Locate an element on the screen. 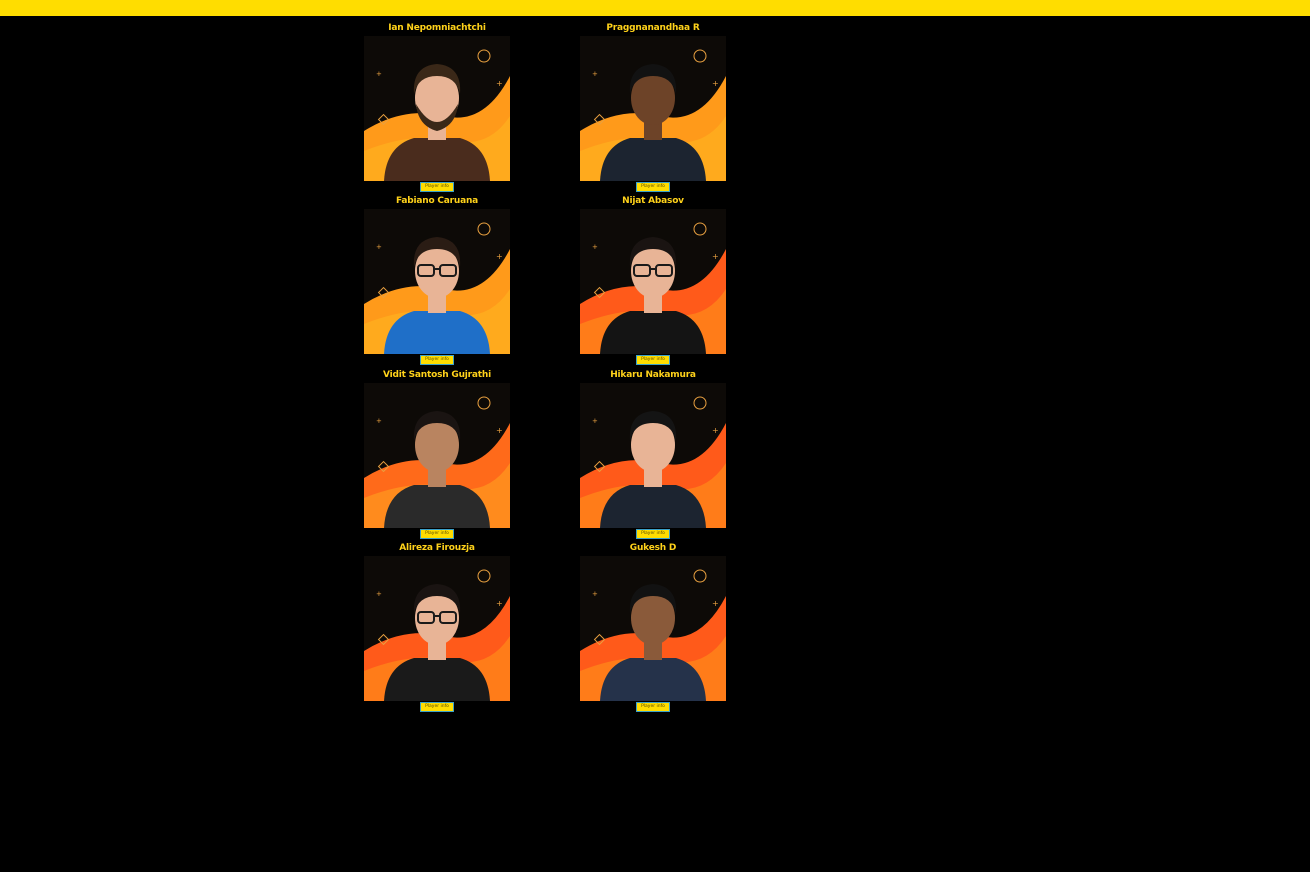  player-card: Hikaru Nakamura + + Player info is located at coordinates (653, 453).